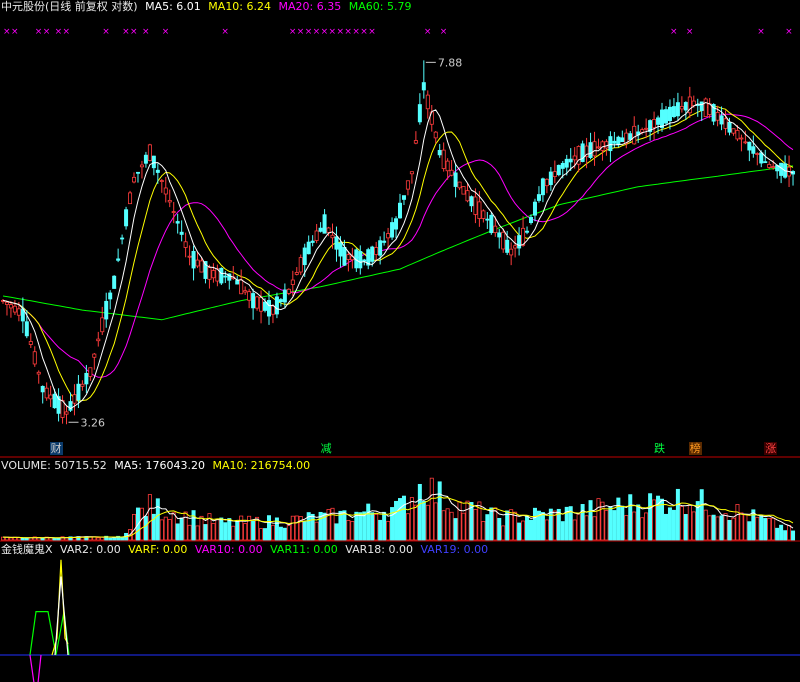 This screenshot has width=800, height=682. What do you see at coordinates (225, 32) in the screenshot?
I see `signal-star-11: ×` at bounding box center [225, 32].